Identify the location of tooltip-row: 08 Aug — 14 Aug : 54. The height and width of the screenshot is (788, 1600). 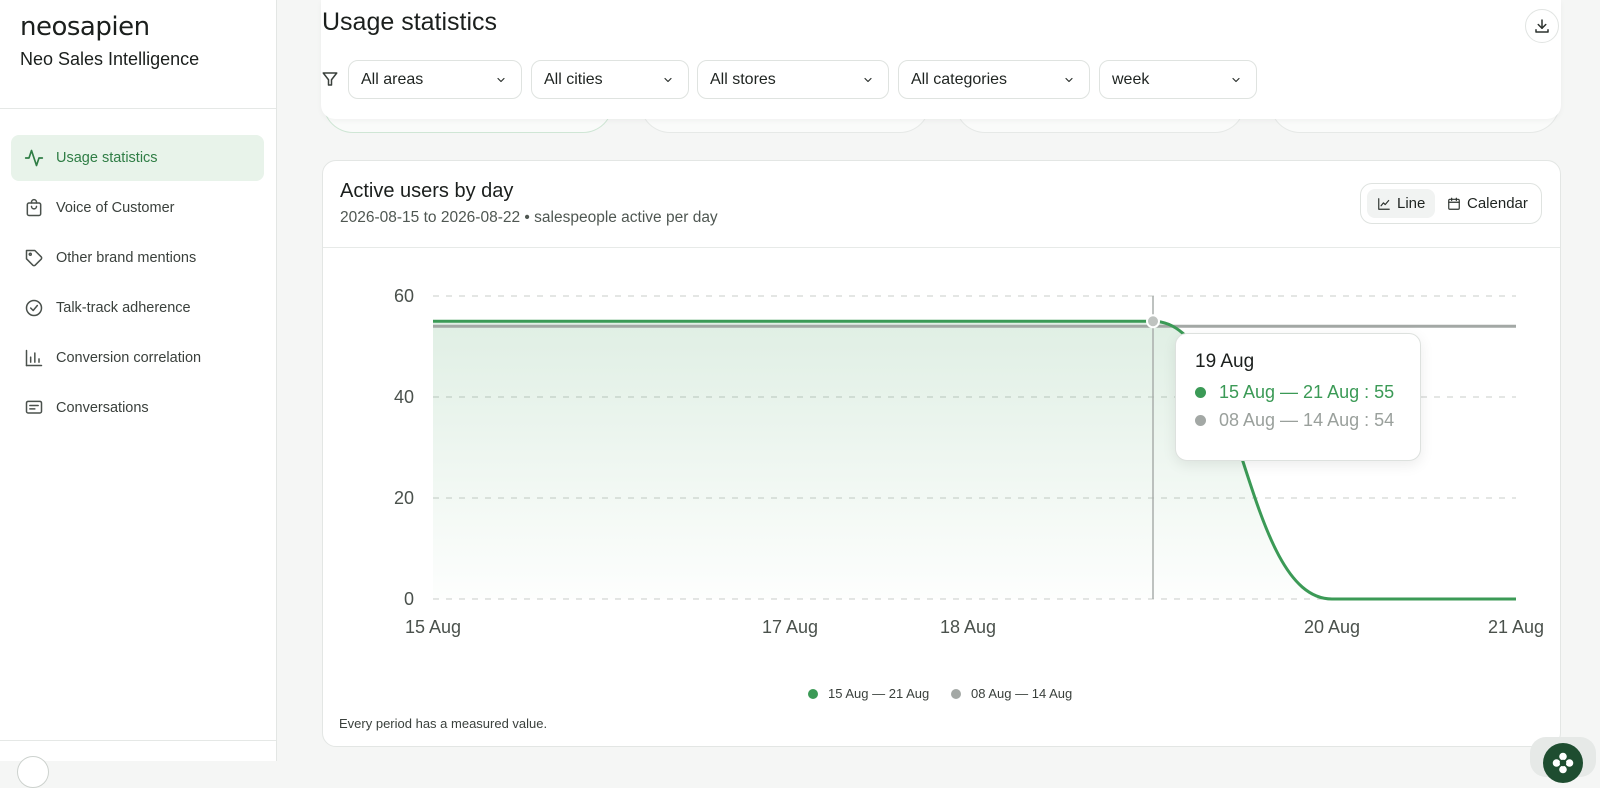
(1294, 420).